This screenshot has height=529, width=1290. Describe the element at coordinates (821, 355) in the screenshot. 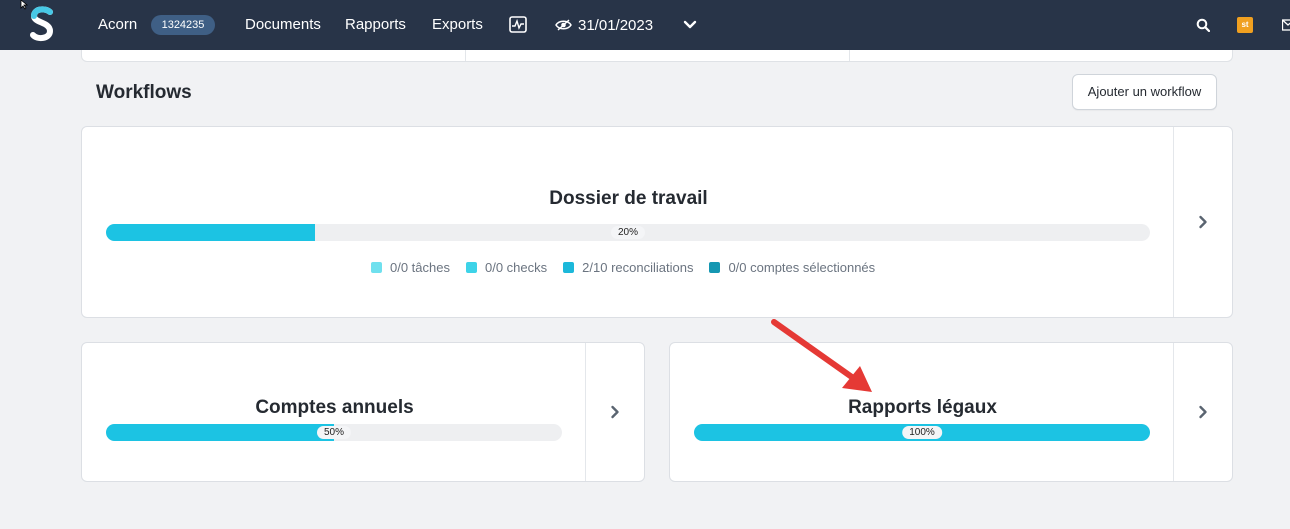

I see `annotation-arrow-icon` at that location.